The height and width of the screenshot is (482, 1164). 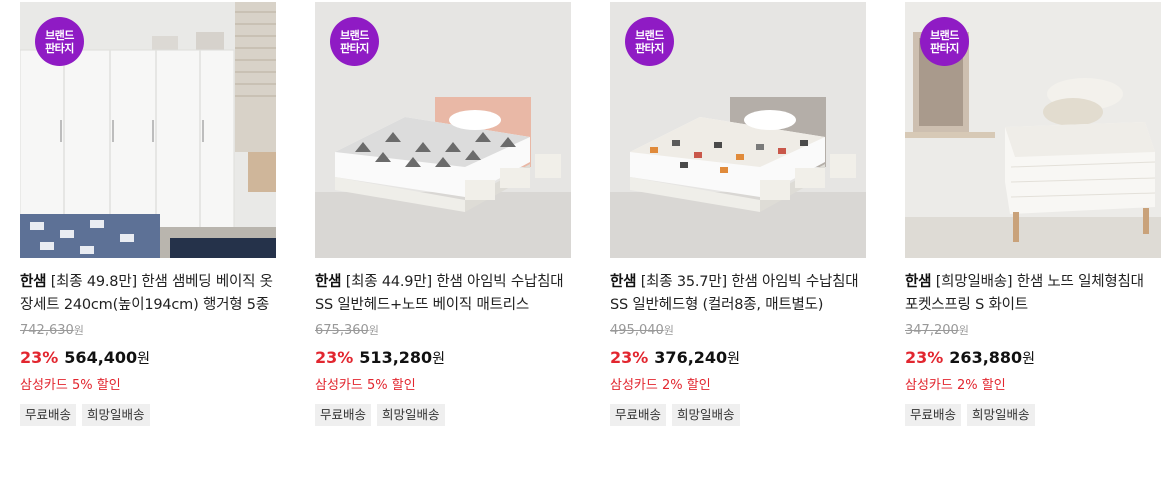 I want to click on product-name: [희망일배송] 한샘 노뜨 일체형침대 포켓스프링 S 화이트, so click(x=1024, y=293).